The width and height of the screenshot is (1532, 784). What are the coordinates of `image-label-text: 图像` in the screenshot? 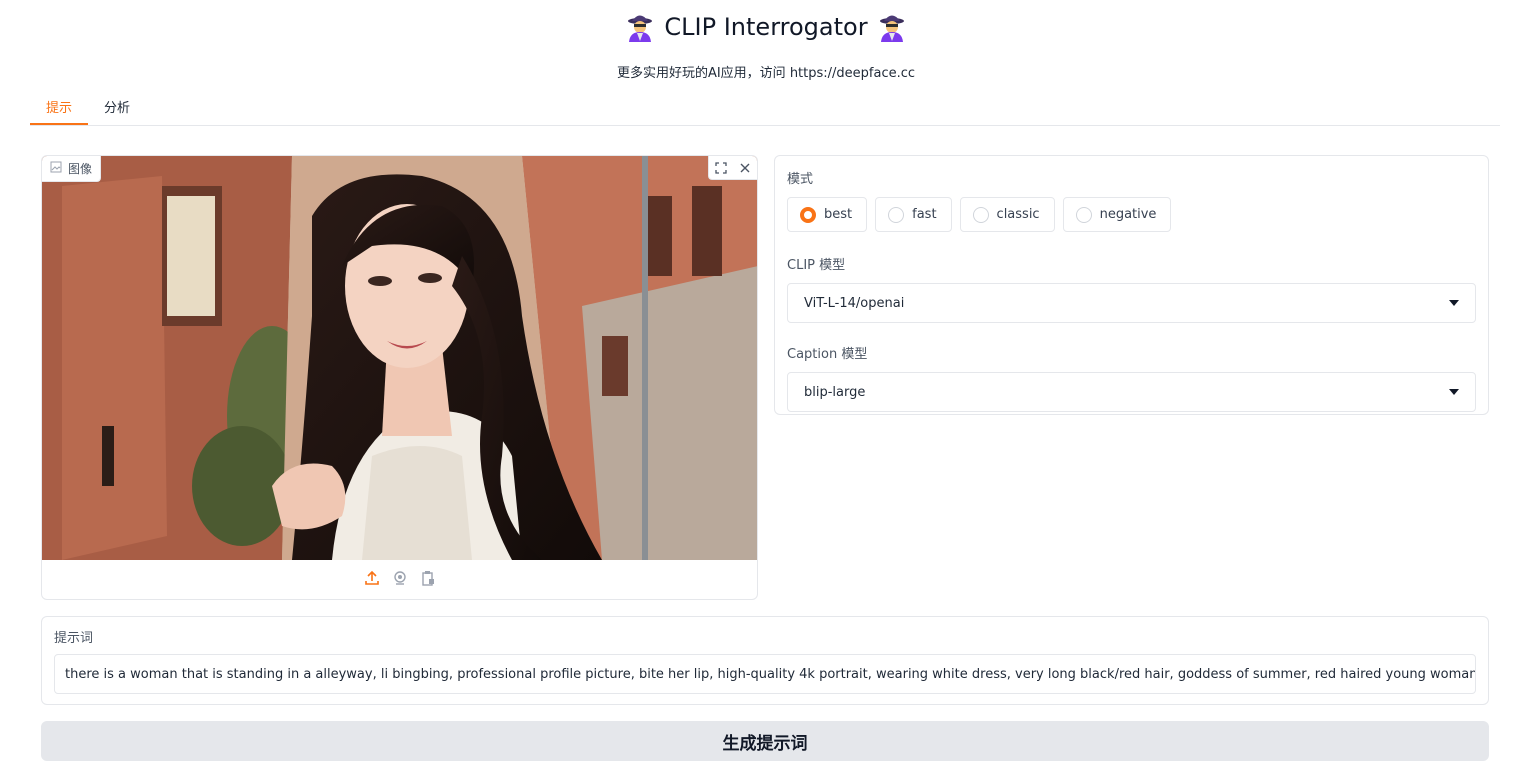 It's located at (80, 169).